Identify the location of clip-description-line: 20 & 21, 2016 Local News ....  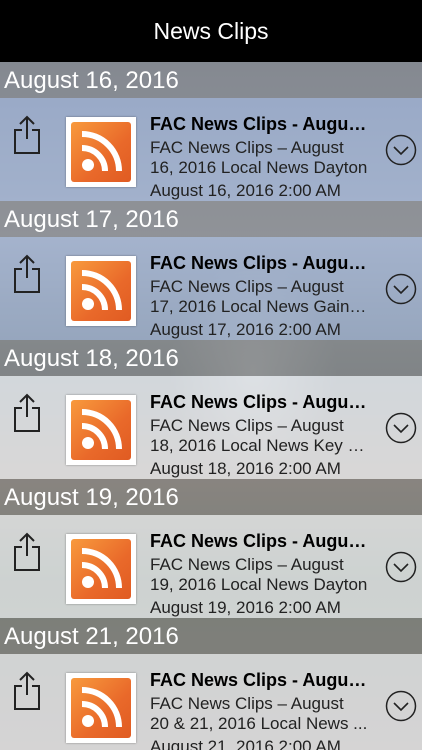
(259, 723).